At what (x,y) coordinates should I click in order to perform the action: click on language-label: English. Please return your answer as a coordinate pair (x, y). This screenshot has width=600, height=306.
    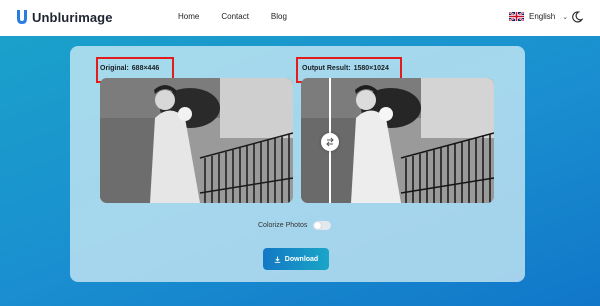
    Looking at the image, I should click on (542, 16).